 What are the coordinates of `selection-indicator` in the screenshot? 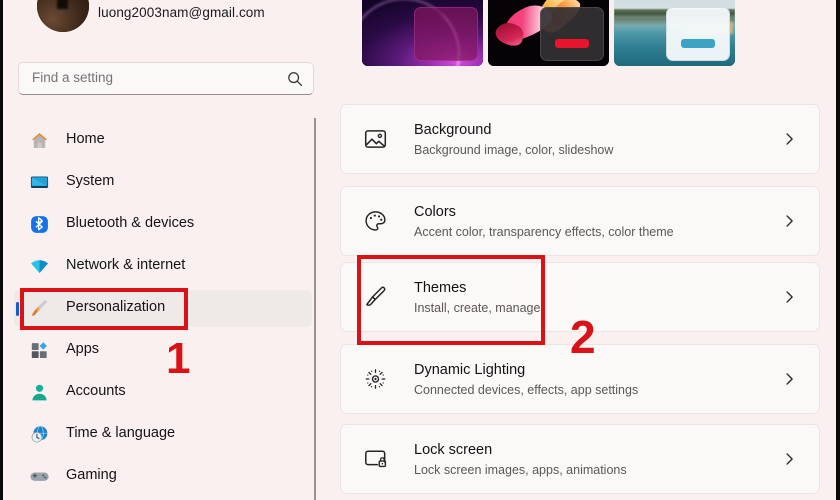 It's located at (17, 309).